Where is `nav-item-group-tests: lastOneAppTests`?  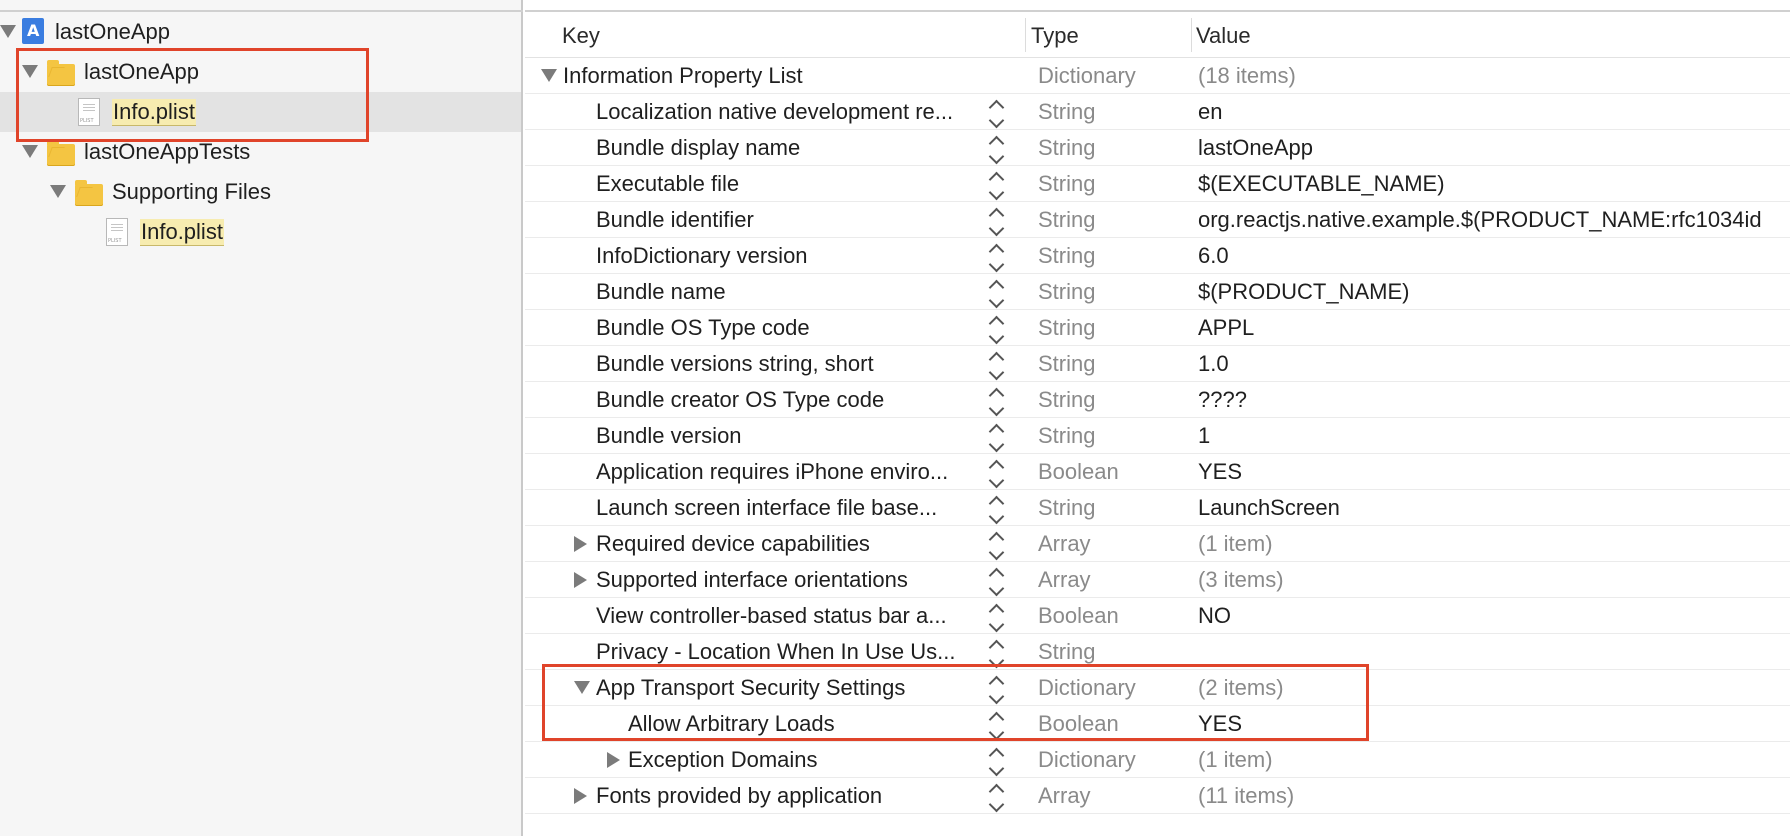 nav-item-group-tests: lastOneAppTests is located at coordinates (260, 152).